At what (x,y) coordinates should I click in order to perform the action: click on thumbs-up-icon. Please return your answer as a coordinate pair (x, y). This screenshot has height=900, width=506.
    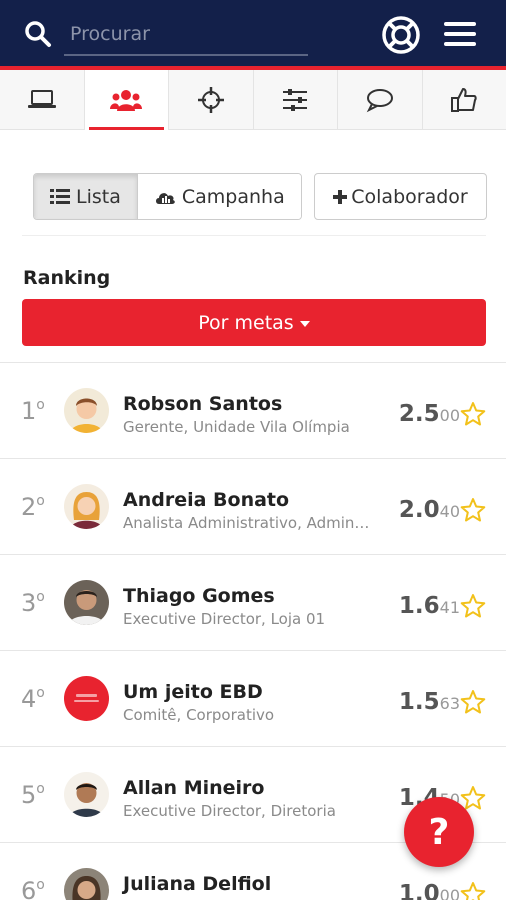
    Looking at the image, I should click on (464, 100).